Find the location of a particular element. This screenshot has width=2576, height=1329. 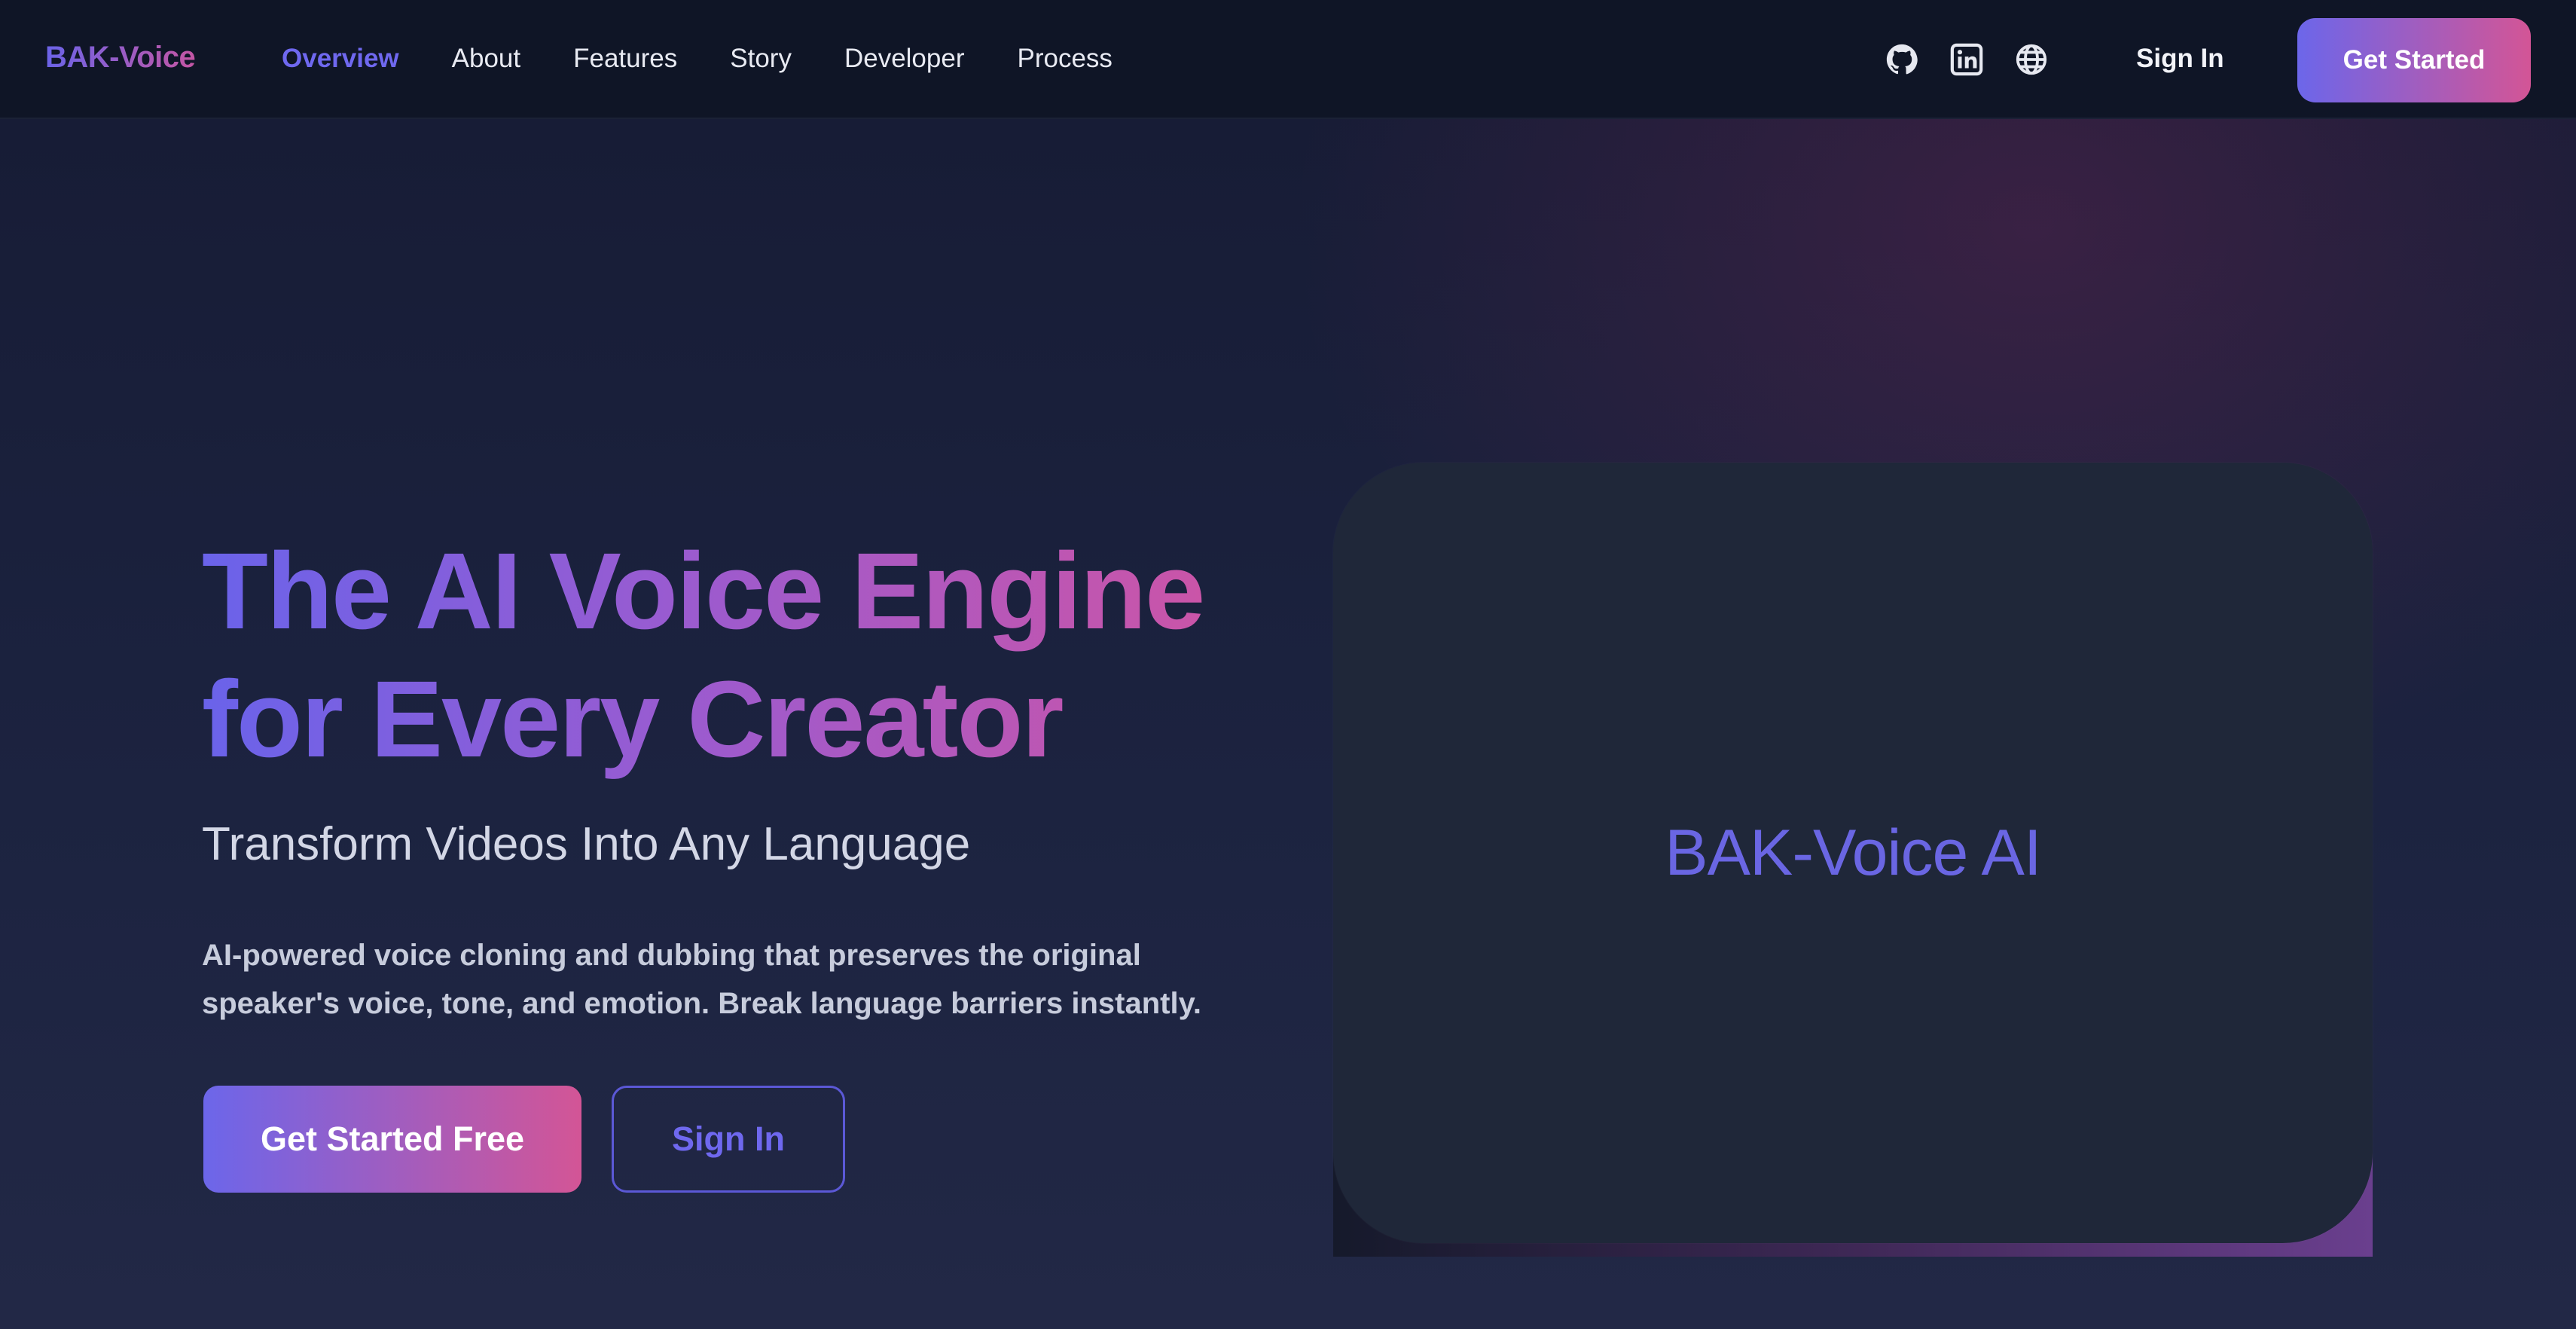

nav-link-about: About is located at coordinates (486, 59).